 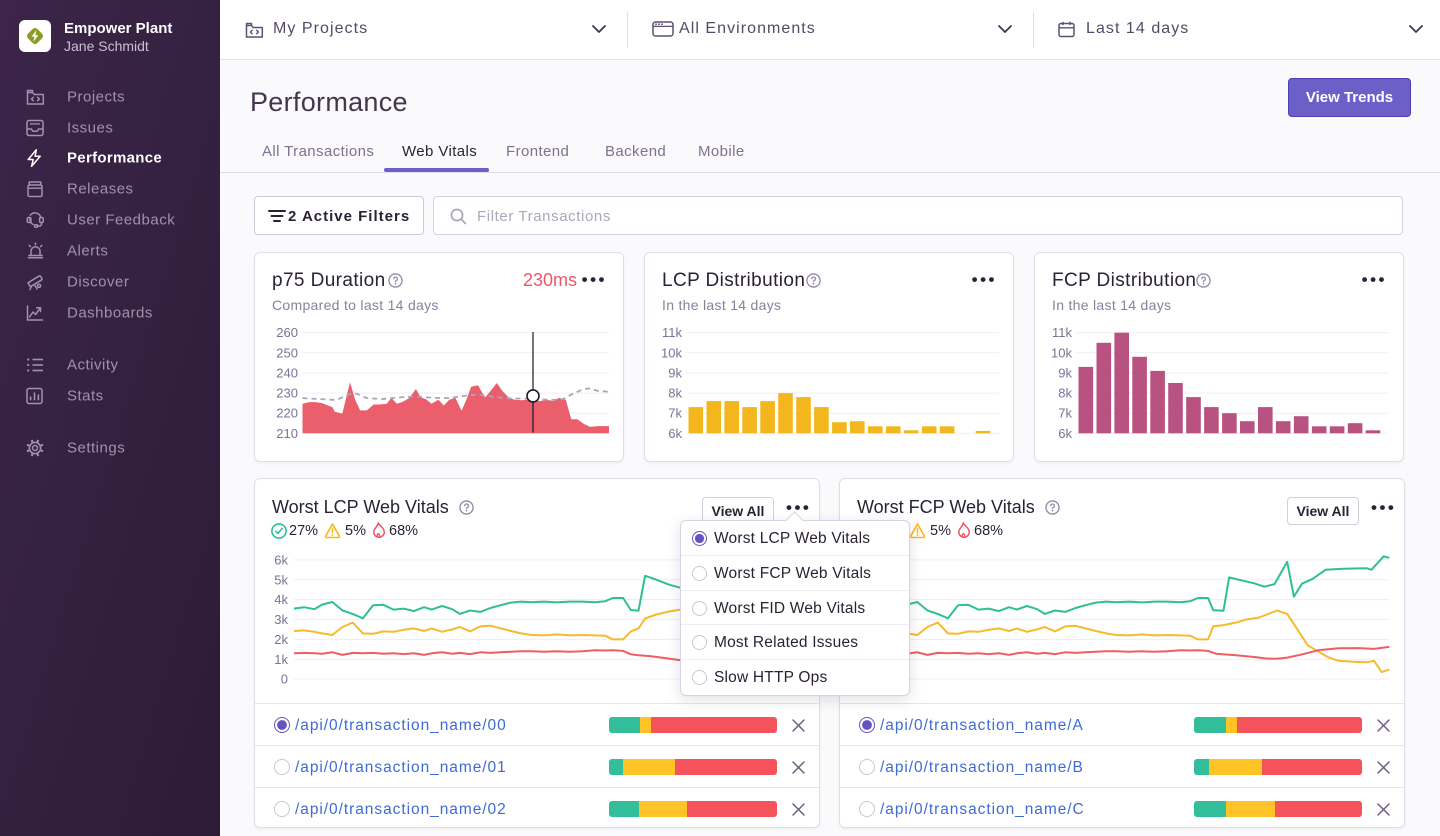 I want to click on svg-text: 3k, so click(x=281, y=619).